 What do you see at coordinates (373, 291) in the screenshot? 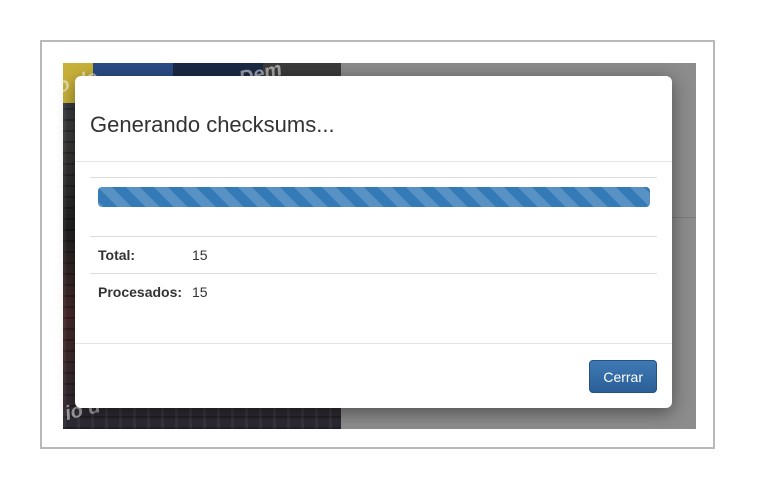
I see `stat-row-processed: Procesados: 15` at bounding box center [373, 291].